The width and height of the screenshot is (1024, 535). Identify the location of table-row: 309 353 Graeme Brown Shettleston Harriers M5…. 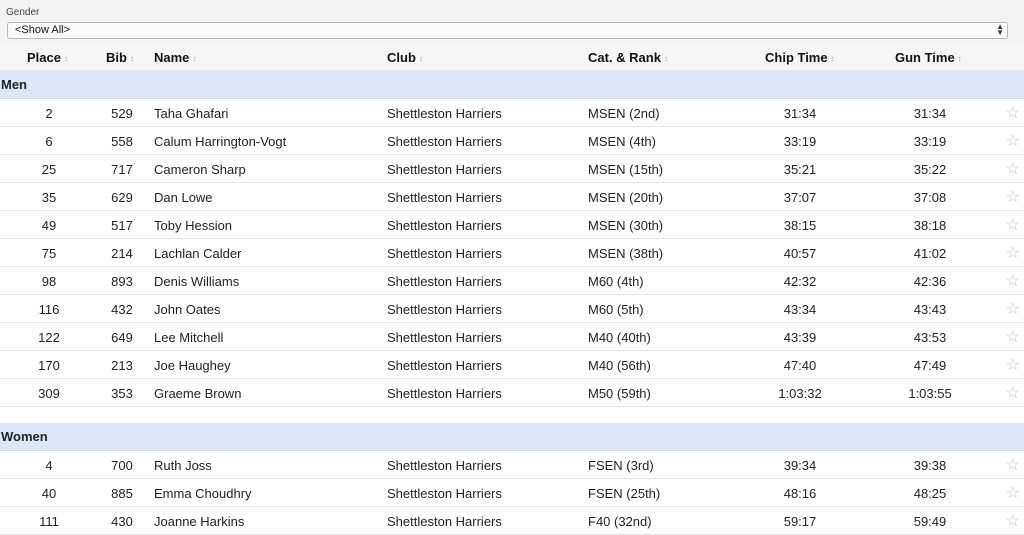
(512, 393).